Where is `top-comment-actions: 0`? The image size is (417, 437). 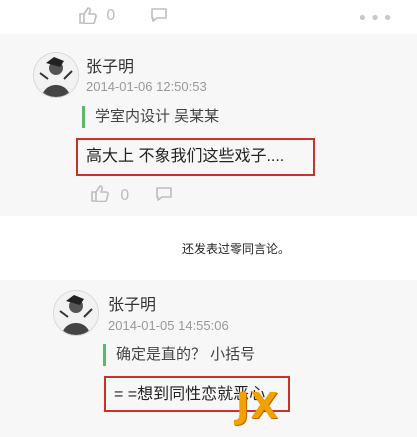
top-comment-actions: 0 is located at coordinates (123, 15).